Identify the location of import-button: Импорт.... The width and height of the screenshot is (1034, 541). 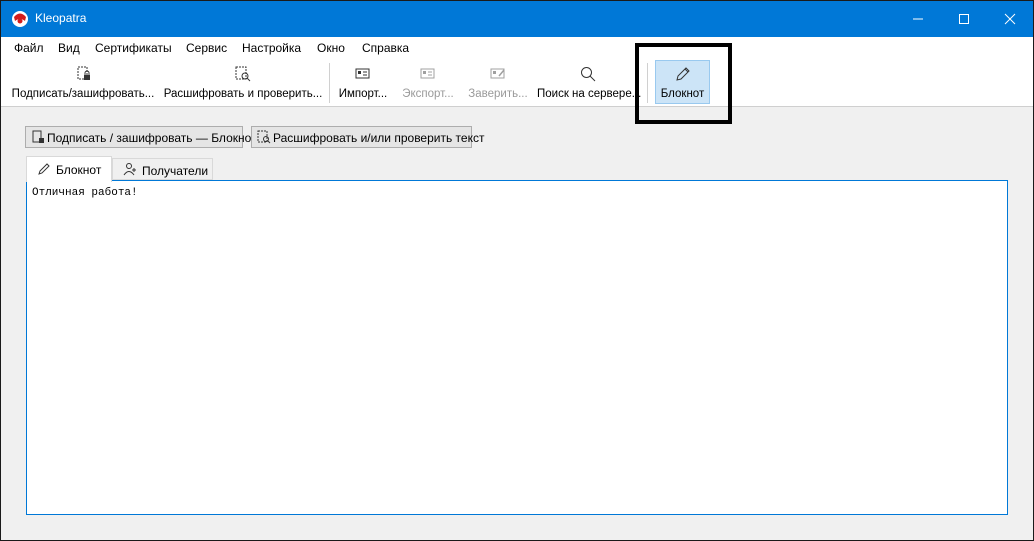
(363, 83).